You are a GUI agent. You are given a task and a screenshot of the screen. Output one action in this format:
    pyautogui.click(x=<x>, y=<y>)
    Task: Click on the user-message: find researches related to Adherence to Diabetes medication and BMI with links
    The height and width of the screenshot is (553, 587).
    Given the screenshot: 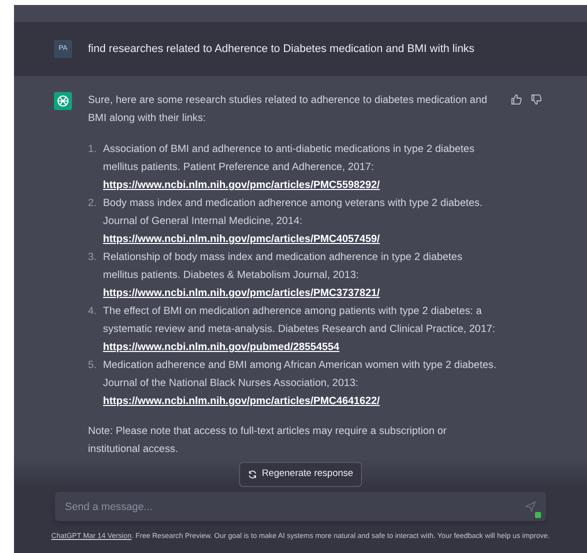 What is the action you would take?
    pyautogui.click(x=281, y=49)
    